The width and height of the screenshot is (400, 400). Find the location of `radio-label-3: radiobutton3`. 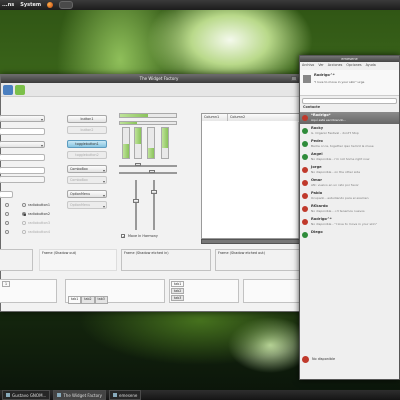

radio-label-3: radiobutton3 is located at coordinates (39, 223).